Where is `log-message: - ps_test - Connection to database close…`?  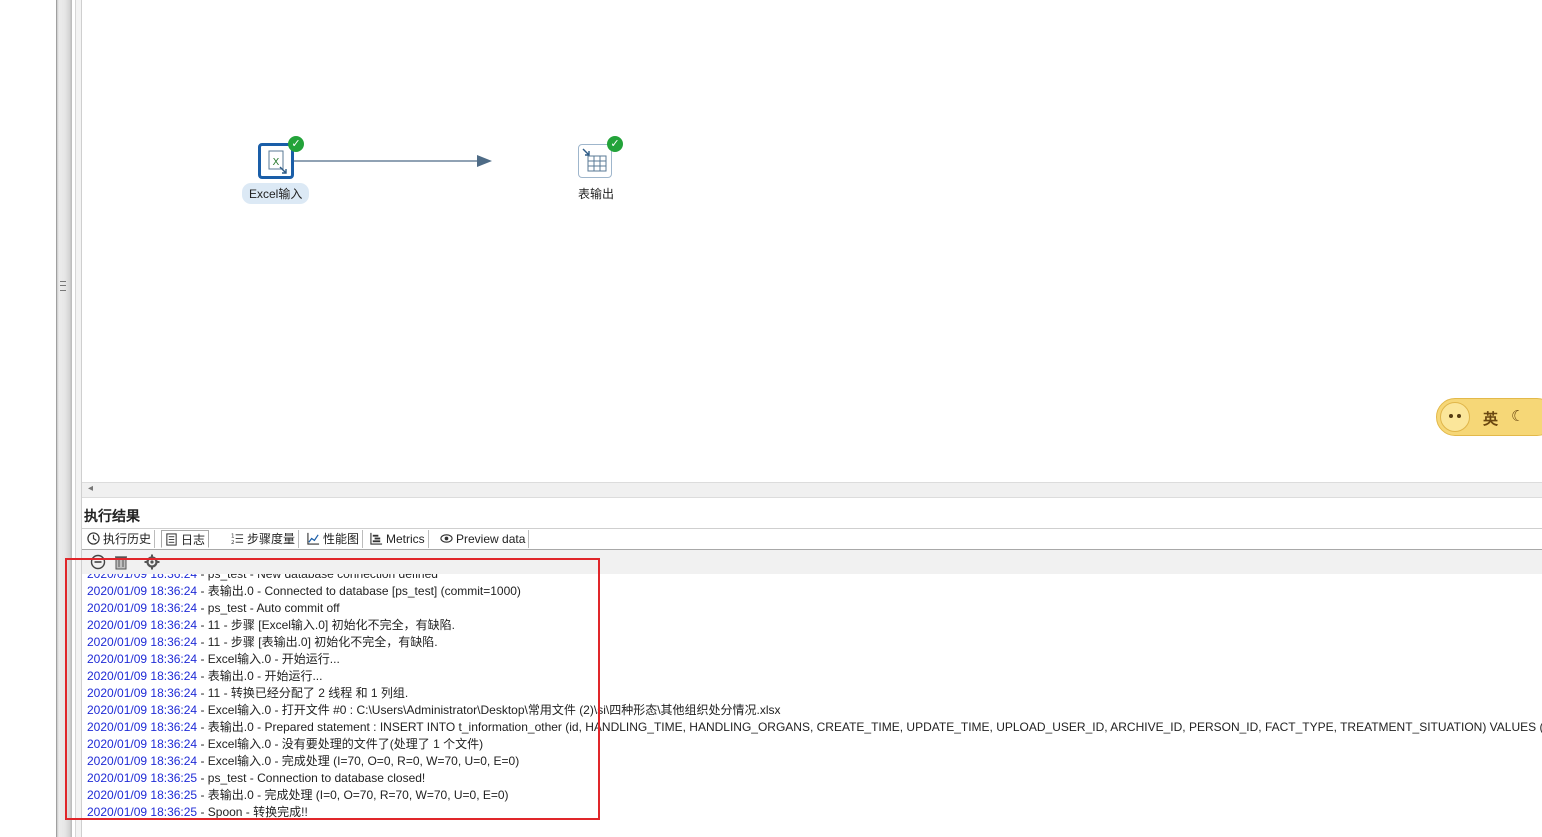 log-message: - ps_test - Connection to database close… is located at coordinates (311, 778).